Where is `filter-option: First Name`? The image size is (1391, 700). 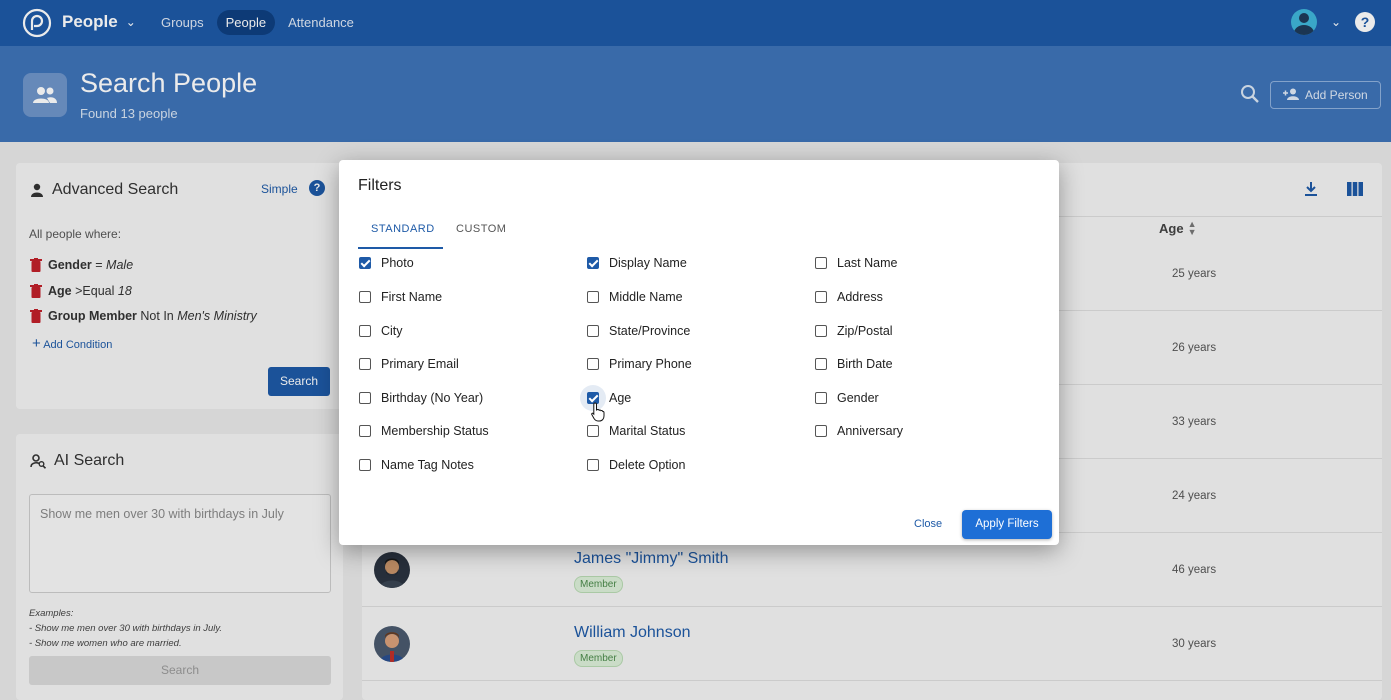
filter-option: First Name is located at coordinates (400, 297).